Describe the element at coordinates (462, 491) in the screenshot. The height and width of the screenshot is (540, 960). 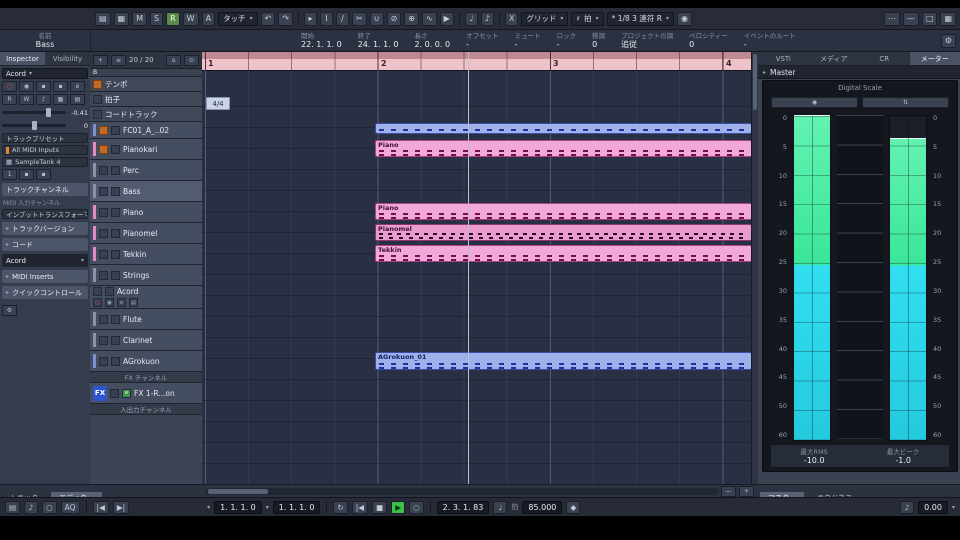
I see `horizontal-scrollbar-track` at that location.